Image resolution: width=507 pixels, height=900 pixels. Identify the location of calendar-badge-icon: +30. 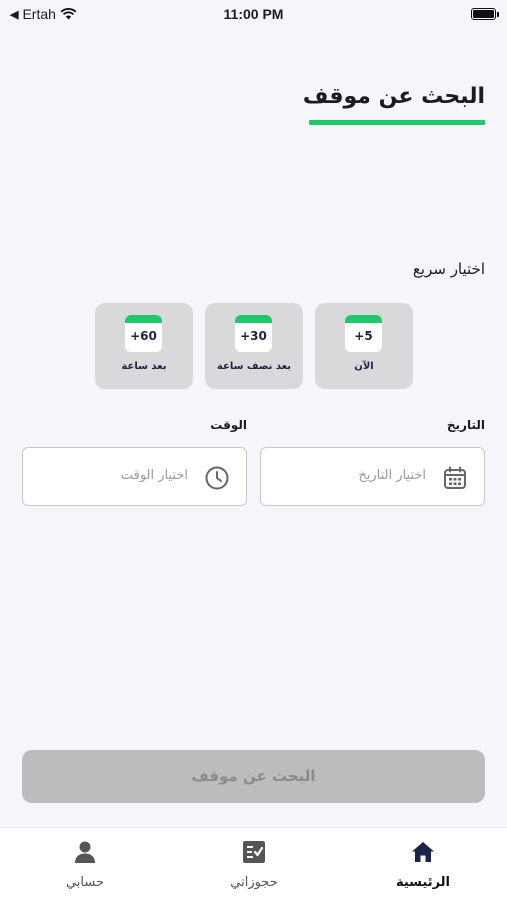
(253, 333).